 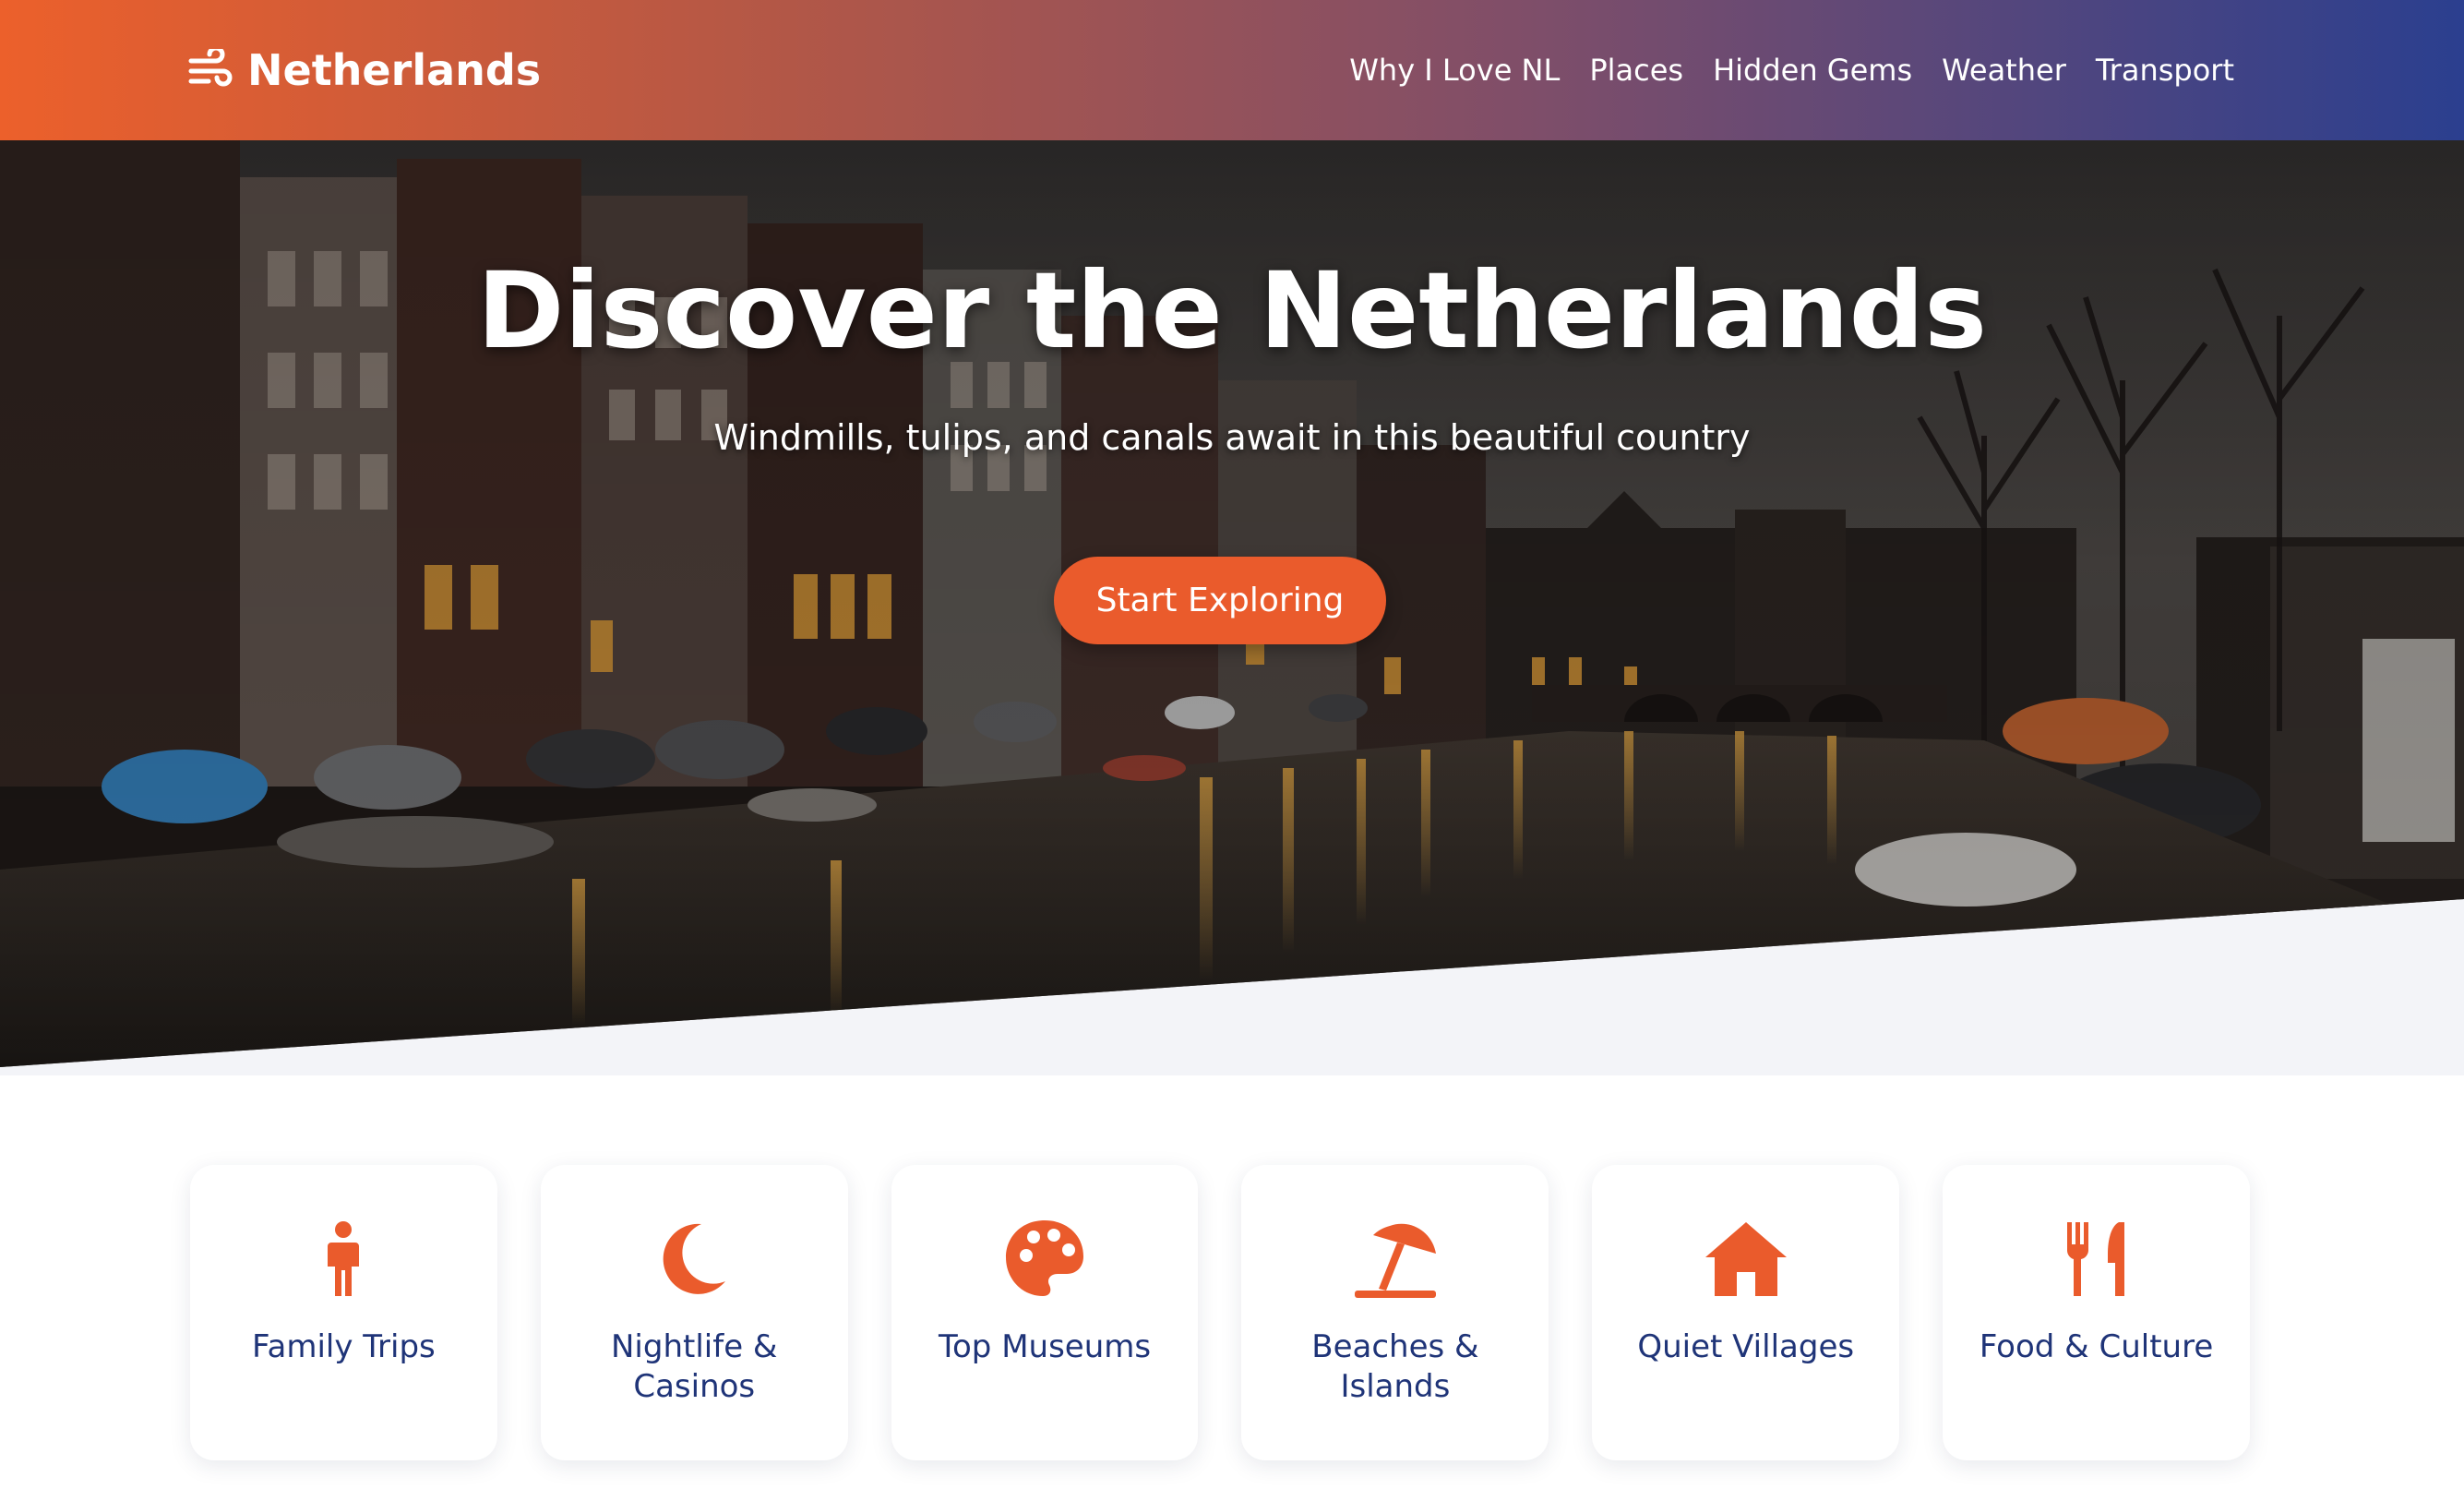 I want to click on child-icon, so click(x=344, y=1258).